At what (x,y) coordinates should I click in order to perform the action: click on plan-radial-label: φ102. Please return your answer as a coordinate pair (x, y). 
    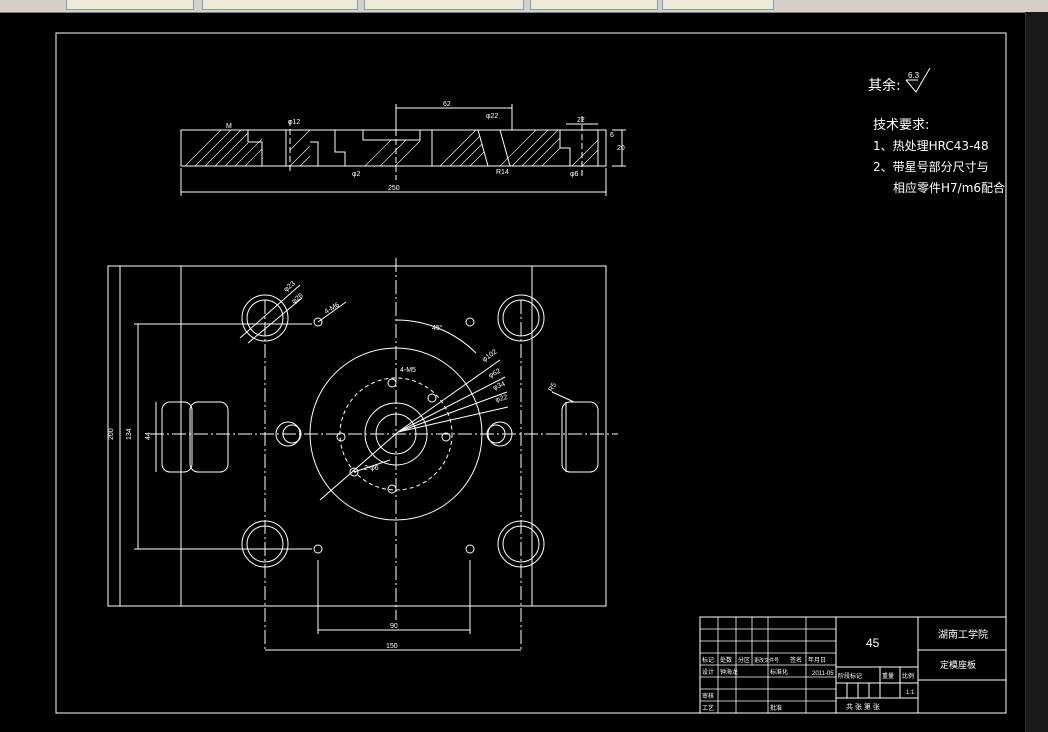
    Looking at the image, I should click on (489, 356).